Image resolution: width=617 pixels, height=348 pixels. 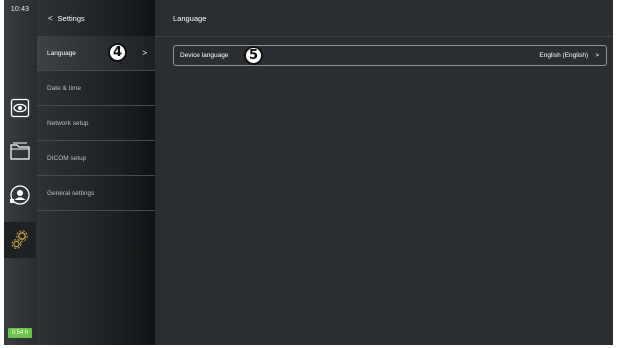 What do you see at coordinates (61, 53) in the screenshot?
I see `menu-item-label: Language` at bounding box center [61, 53].